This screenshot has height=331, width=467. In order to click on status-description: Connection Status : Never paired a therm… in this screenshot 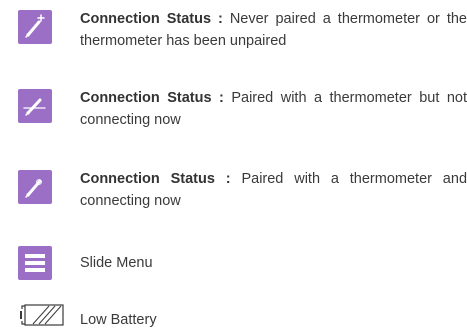, I will do `click(273, 30)`.